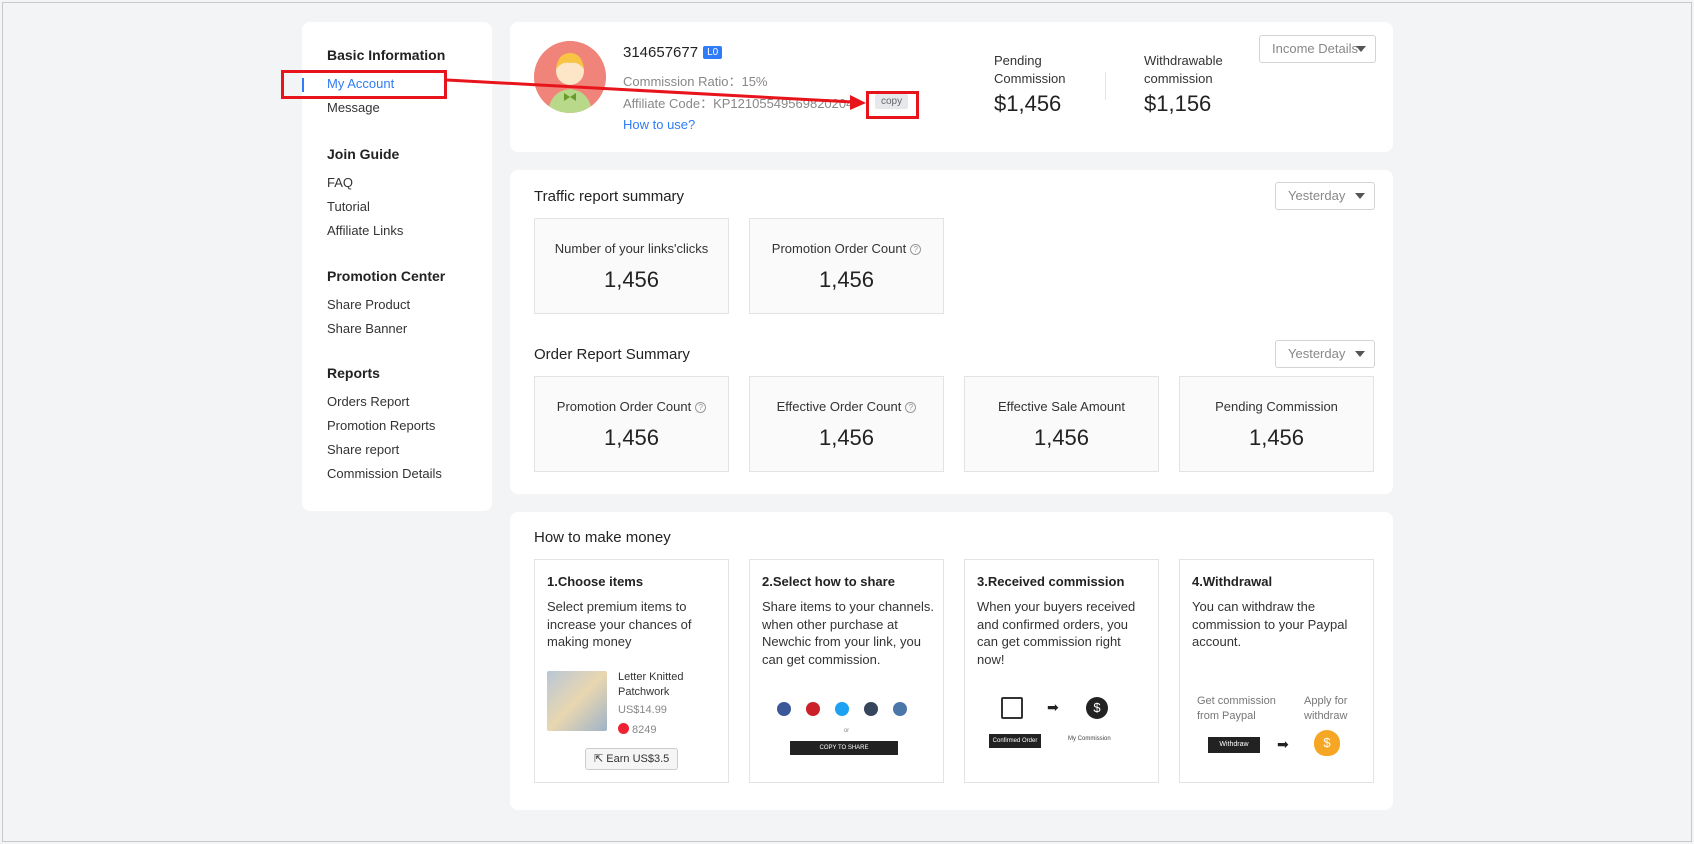 The width and height of the screenshot is (1694, 844). What do you see at coordinates (858, 102) in the screenshot?
I see `arrow-head` at bounding box center [858, 102].